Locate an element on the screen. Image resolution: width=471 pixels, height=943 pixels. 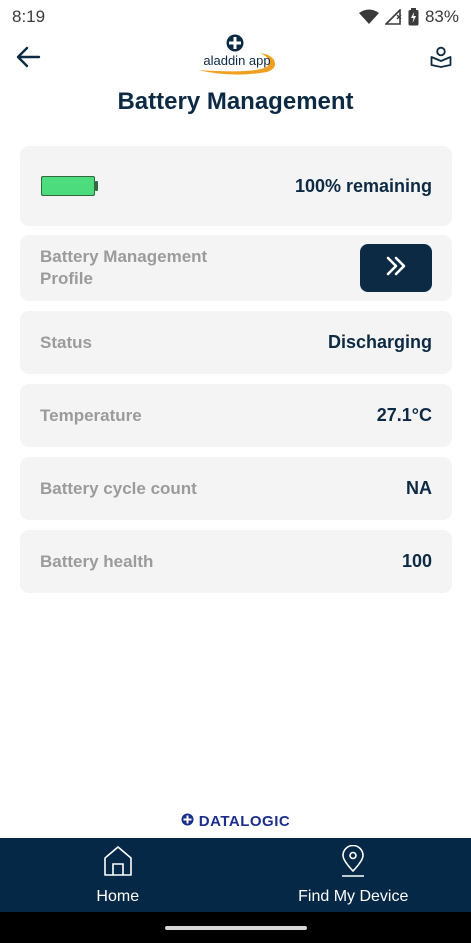
battery-level-card: 100% remaining is located at coordinates (236, 186).